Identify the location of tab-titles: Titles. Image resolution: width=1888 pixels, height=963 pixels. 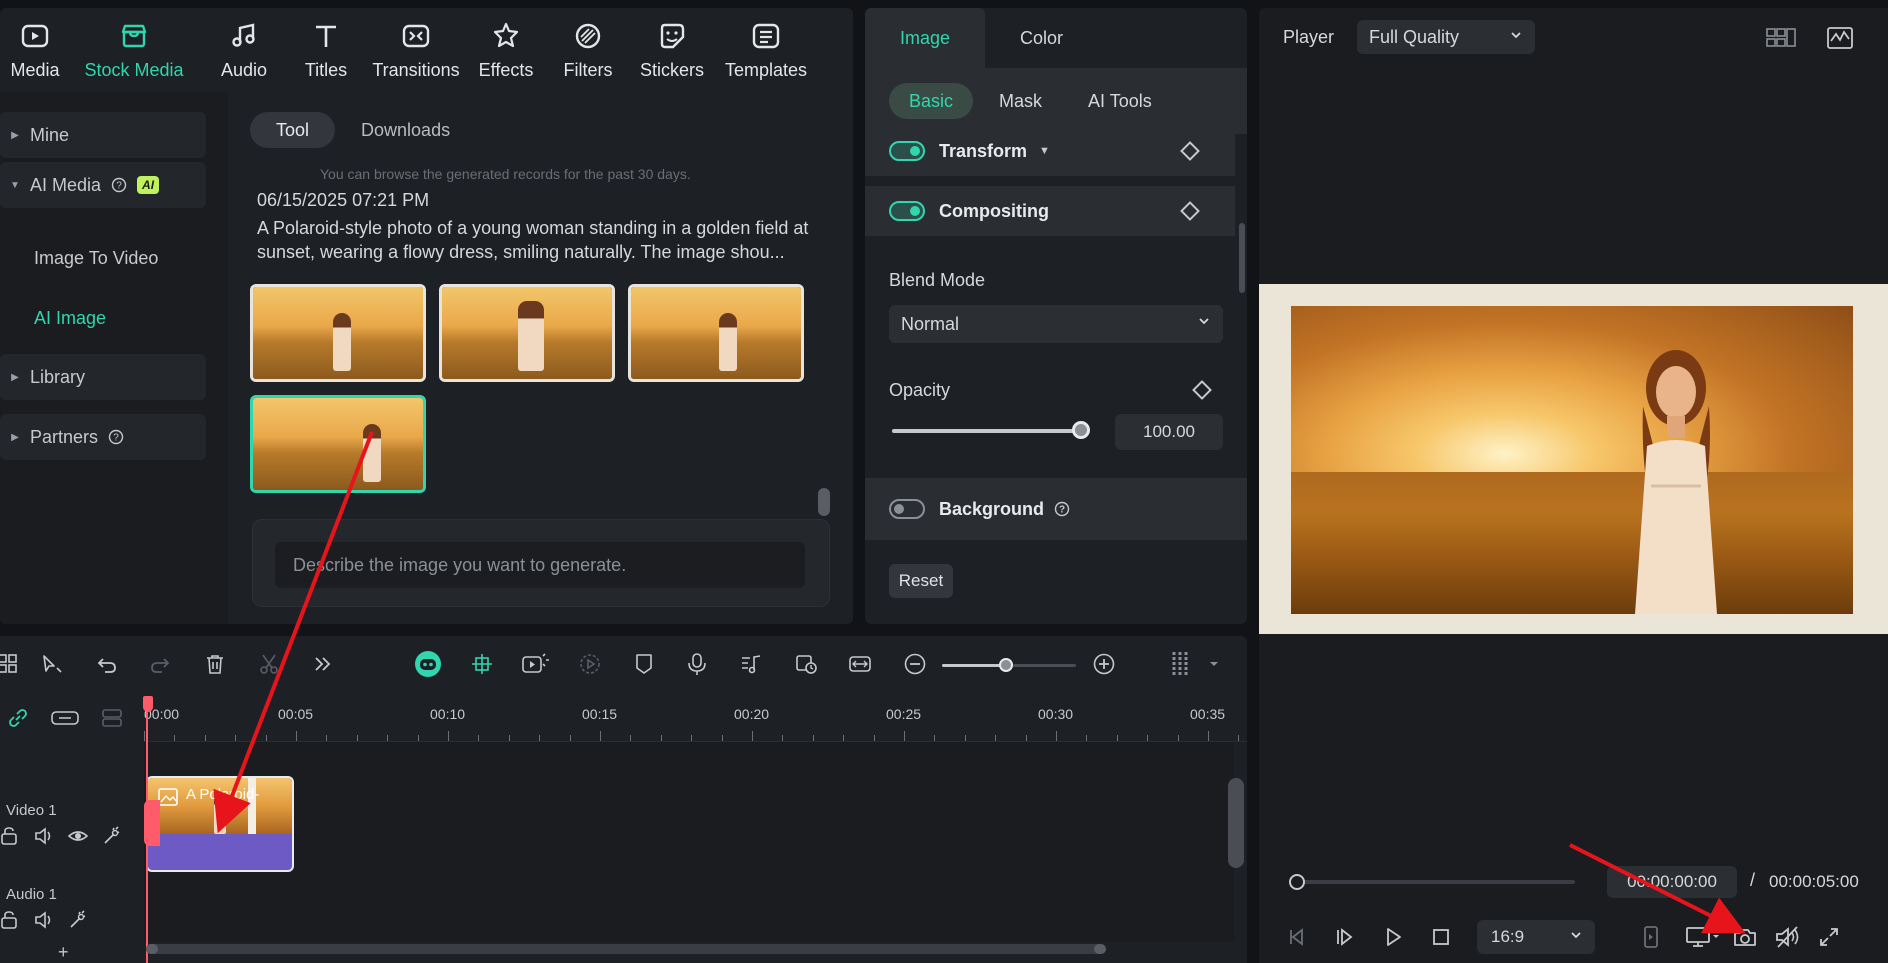
(326, 50).